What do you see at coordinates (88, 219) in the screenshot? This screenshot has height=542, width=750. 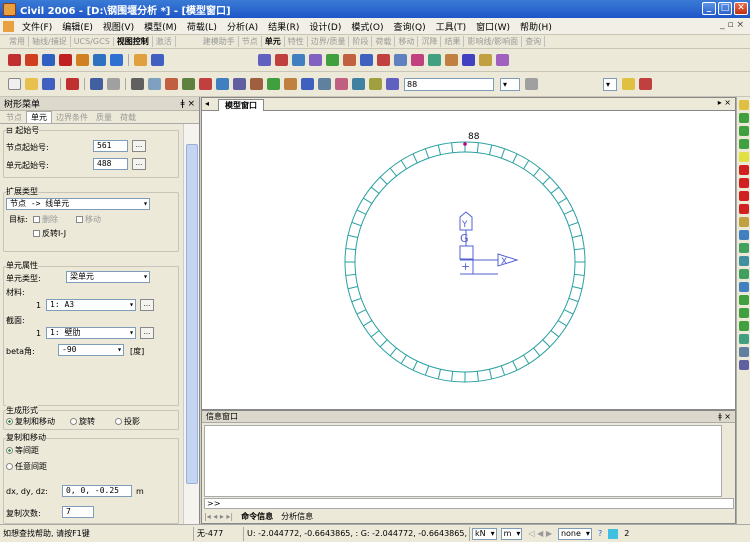 I see `move-checkbox: 移动` at bounding box center [88, 219].